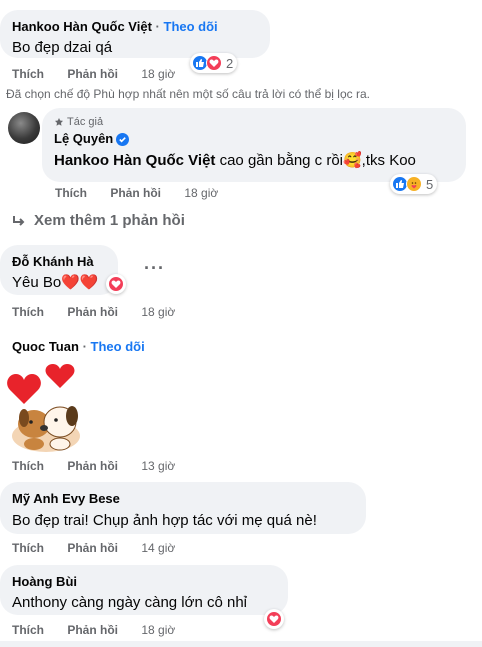 The height and width of the screenshot is (647, 482). I want to click on comment-text: Yêu Bo❤️❤️, so click(55, 282).